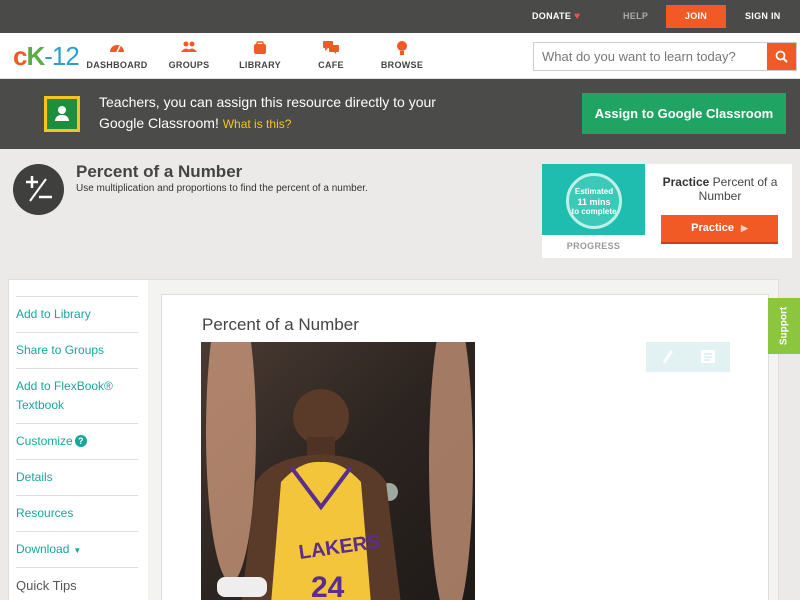 The width and height of the screenshot is (800, 600). Describe the element at coordinates (763, 16) in the screenshot. I see `sign-in-link: SIGN IN` at that location.